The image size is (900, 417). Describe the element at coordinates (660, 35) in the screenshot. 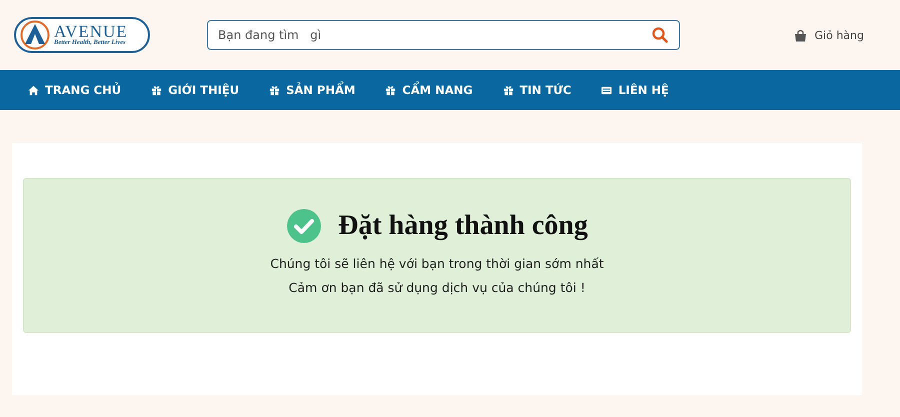

I see `search-icon` at that location.